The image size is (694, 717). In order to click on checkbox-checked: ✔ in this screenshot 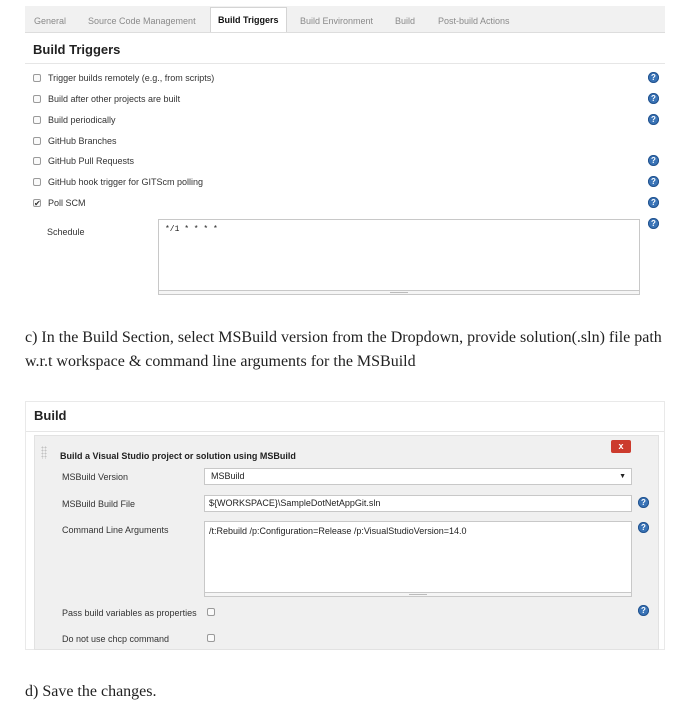, I will do `click(37, 203)`.